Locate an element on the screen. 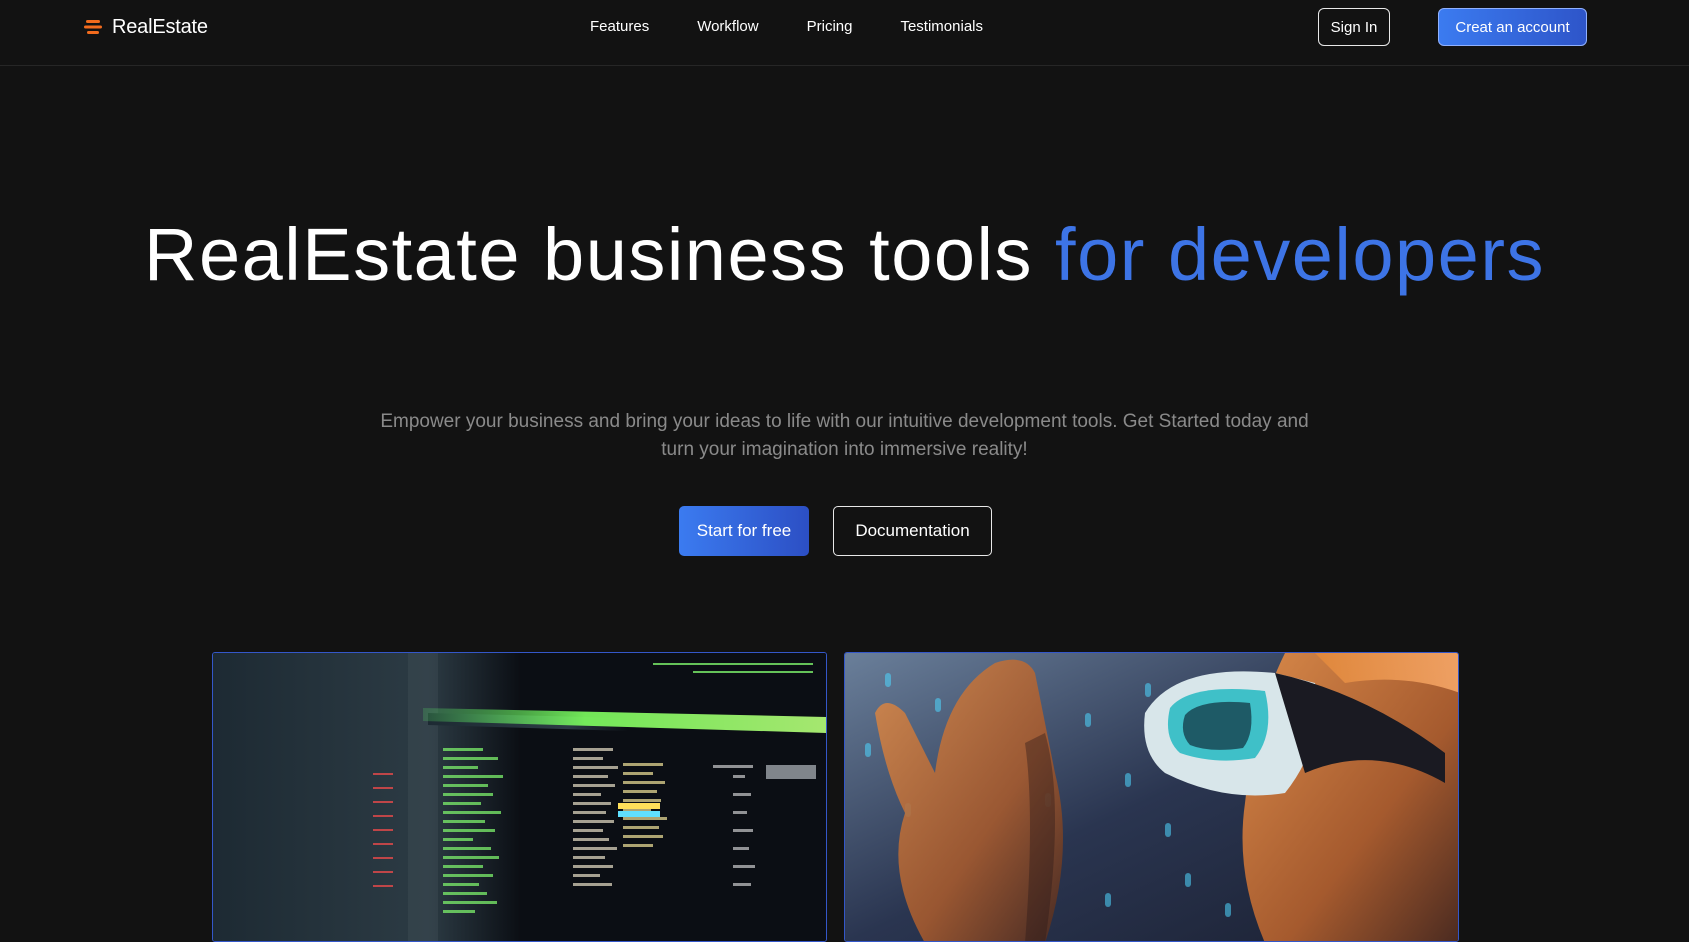  documentation-button: Documentation is located at coordinates (912, 531).